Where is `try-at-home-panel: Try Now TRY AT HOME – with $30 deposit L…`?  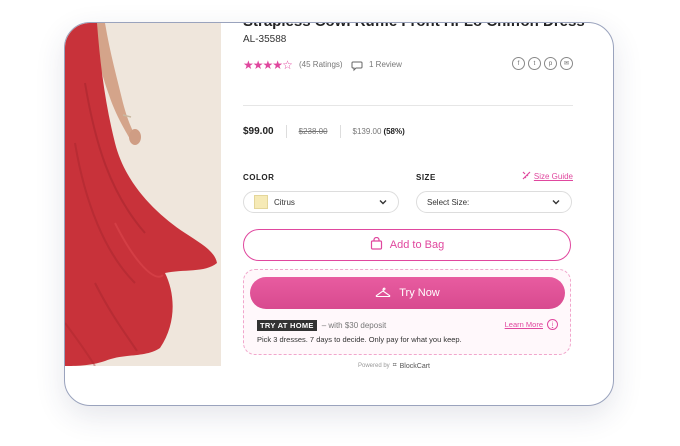 try-at-home-panel: Try Now TRY AT HOME – with $30 deposit L… is located at coordinates (407, 312).